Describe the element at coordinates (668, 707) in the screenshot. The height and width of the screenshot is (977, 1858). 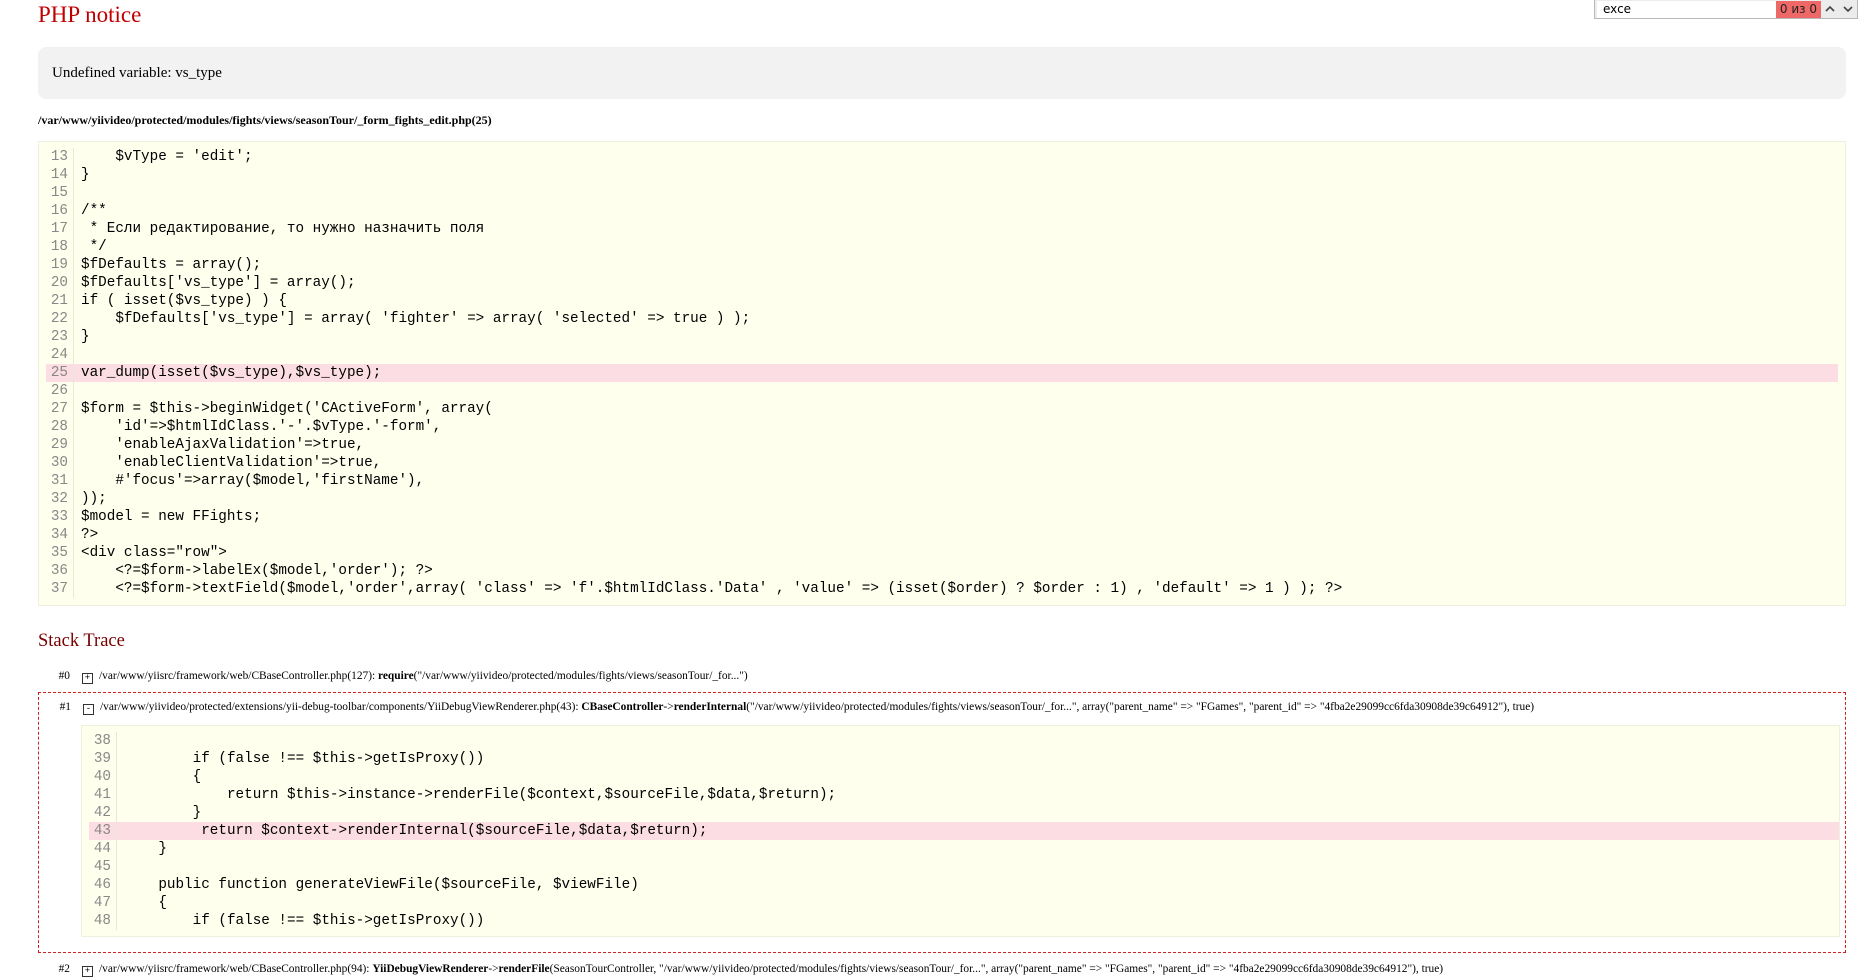
I see `trace-op: ->` at that location.